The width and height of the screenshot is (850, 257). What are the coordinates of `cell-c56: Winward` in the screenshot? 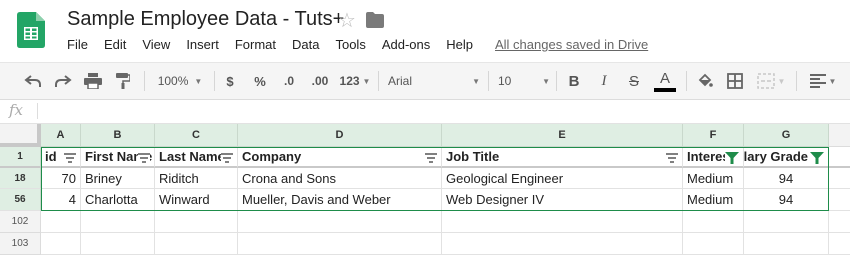 It's located at (196, 200).